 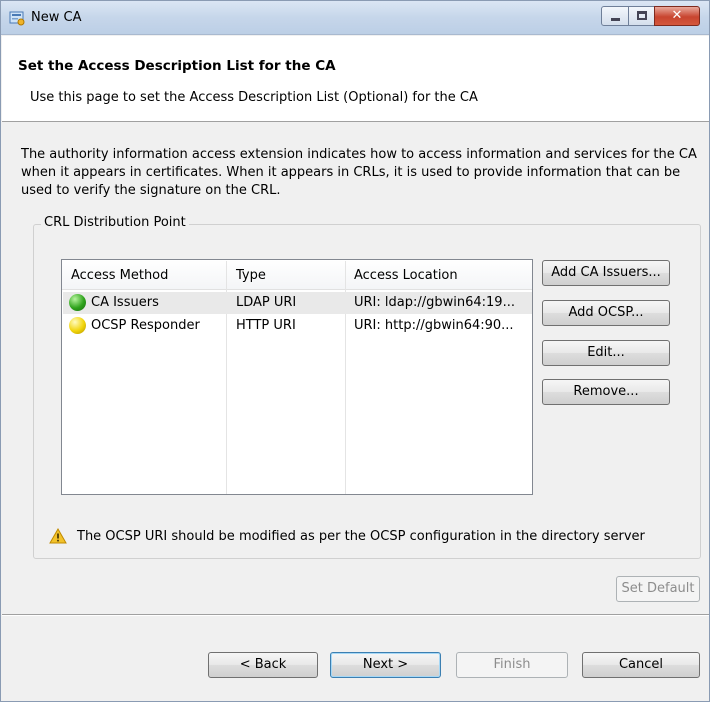 I want to click on cell-access-method: OCSP Responder, so click(x=145, y=325).